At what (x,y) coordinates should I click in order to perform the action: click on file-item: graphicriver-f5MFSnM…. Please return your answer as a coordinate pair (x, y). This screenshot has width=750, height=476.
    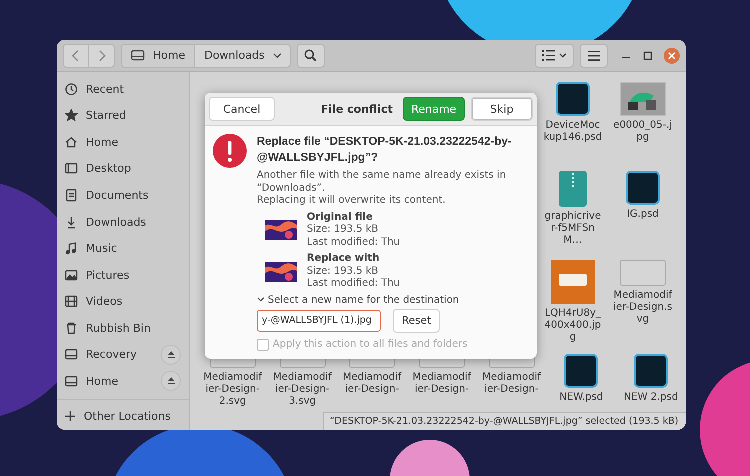
    Looking at the image, I should click on (573, 215).